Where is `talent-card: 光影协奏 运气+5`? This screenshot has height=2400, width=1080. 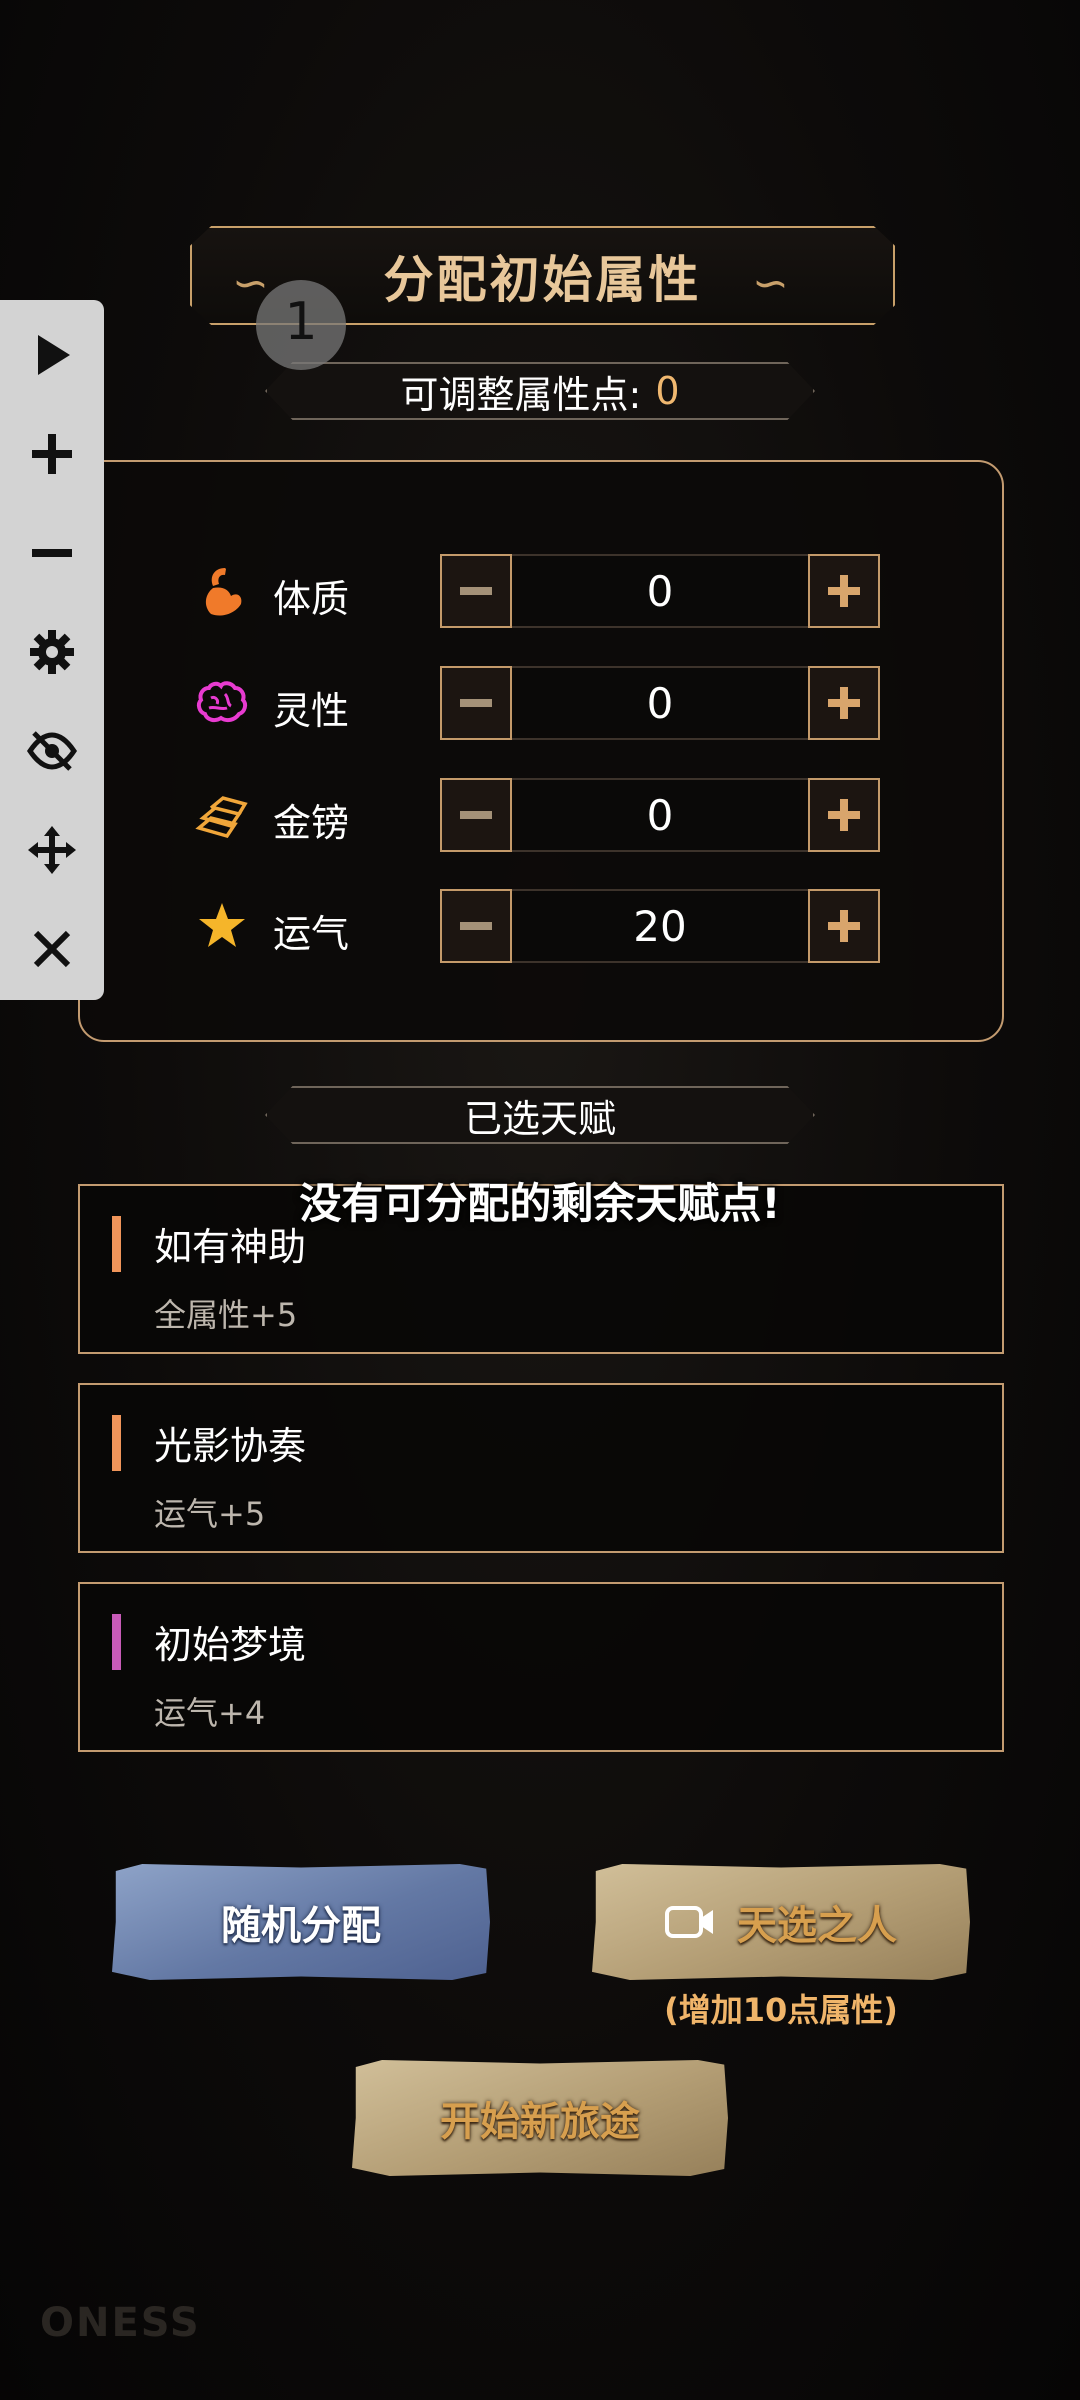 talent-card: 光影协奏 运气+5 is located at coordinates (541, 1468).